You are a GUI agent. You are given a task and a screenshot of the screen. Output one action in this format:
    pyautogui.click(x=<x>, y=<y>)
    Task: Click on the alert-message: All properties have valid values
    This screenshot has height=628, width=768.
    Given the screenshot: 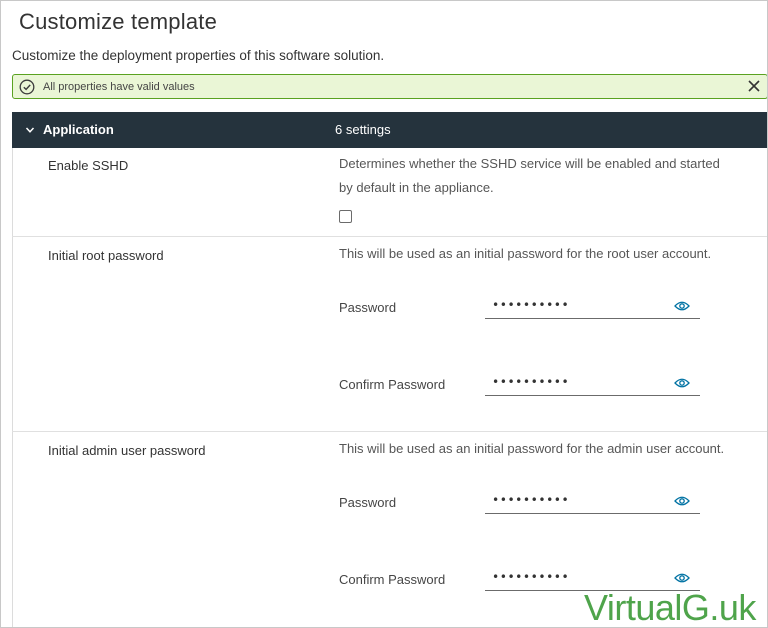 What is the action you would take?
    pyautogui.click(x=119, y=87)
    